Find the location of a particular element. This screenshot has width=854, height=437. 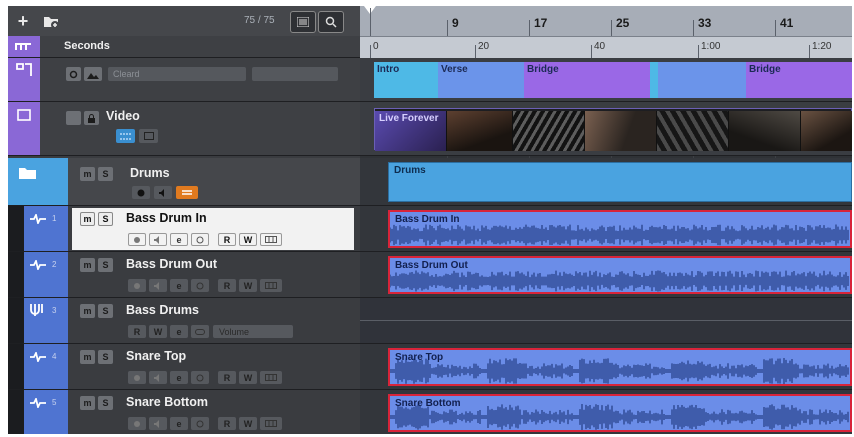

lines-icon is located at coordinates (187, 192).